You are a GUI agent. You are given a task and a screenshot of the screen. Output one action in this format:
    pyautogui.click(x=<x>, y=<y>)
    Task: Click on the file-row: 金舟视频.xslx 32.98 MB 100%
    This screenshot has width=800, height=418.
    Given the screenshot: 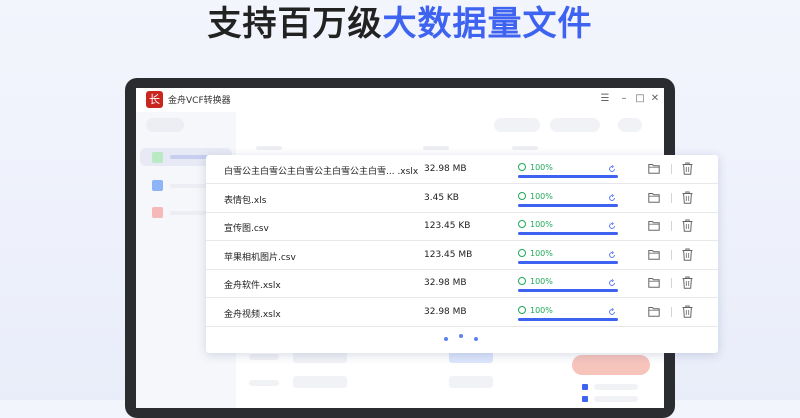 What is the action you would take?
    pyautogui.click(x=462, y=312)
    